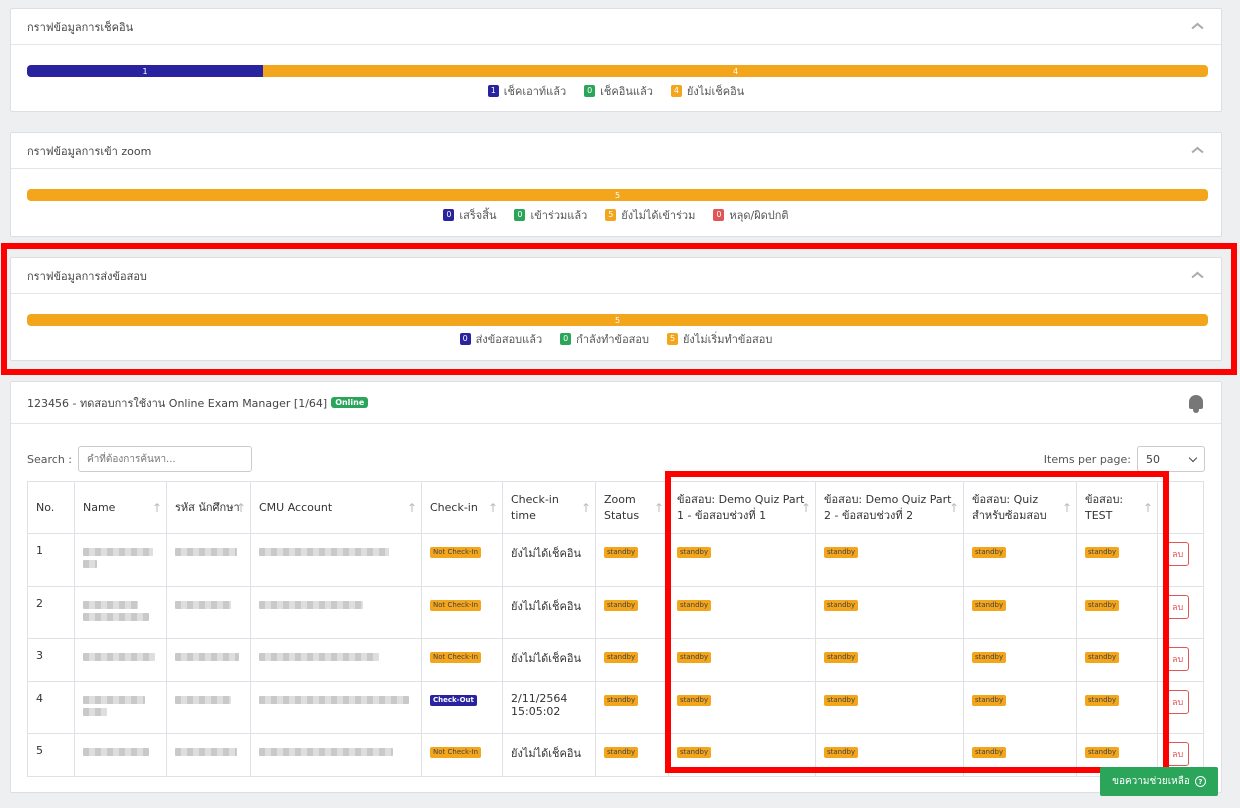  Describe the element at coordinates (469, 215) in the screenshot. I see `legend-item: 0 เสร็จสิ้น` at that location.